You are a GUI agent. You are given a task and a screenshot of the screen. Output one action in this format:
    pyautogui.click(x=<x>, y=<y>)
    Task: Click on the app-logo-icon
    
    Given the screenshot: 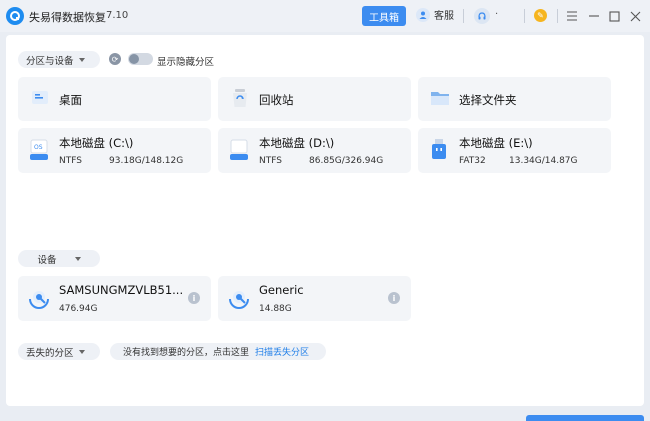 What is the action you would take?
    pyautogui.click(x=15, y=16)
    